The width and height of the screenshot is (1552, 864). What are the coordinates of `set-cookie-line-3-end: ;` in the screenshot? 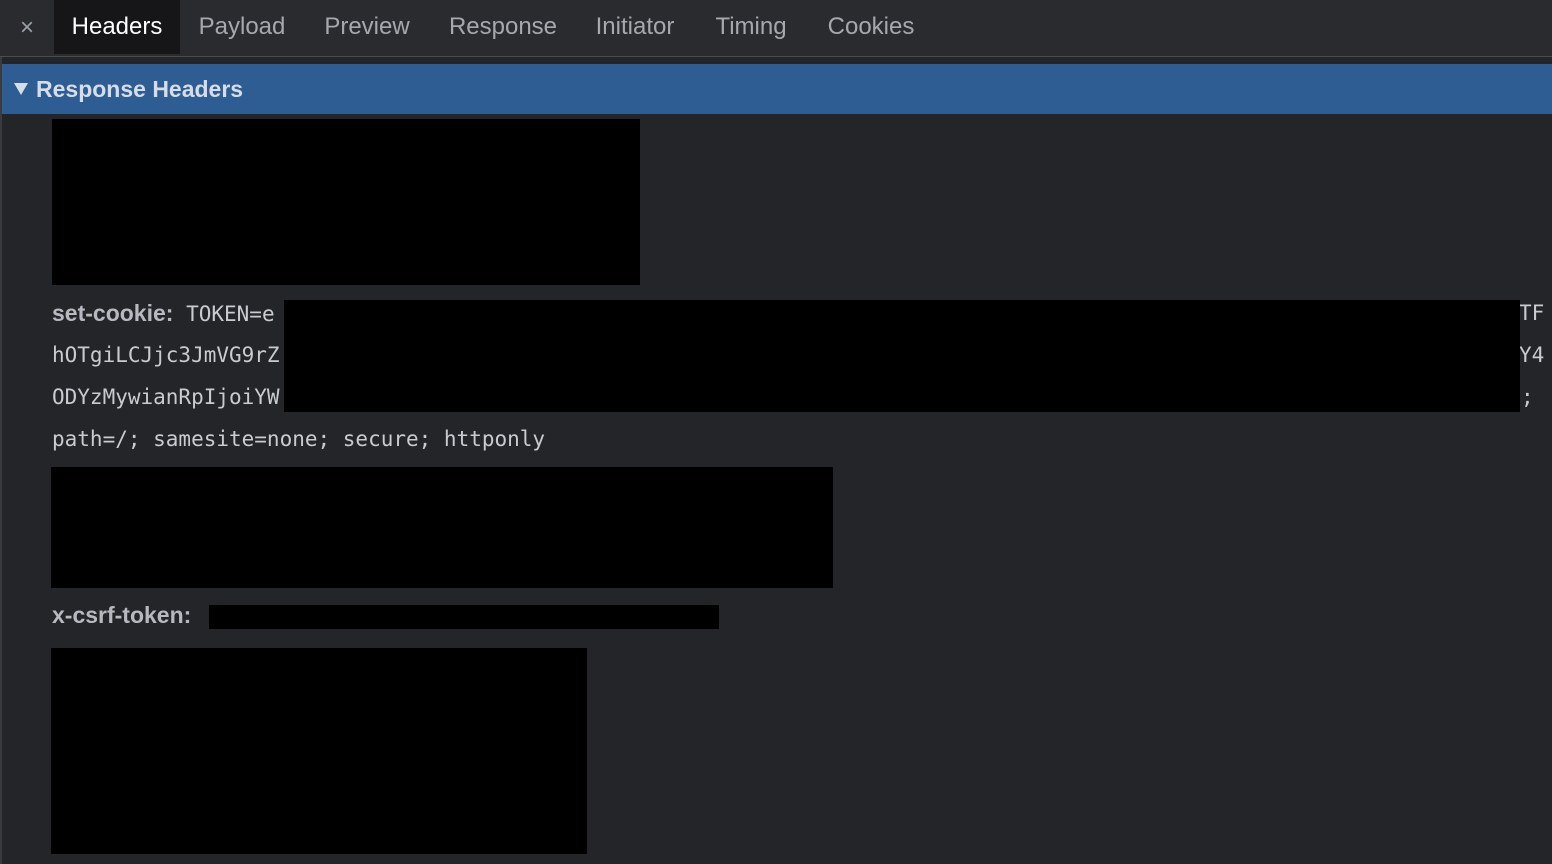 It's located at (1527, 397).